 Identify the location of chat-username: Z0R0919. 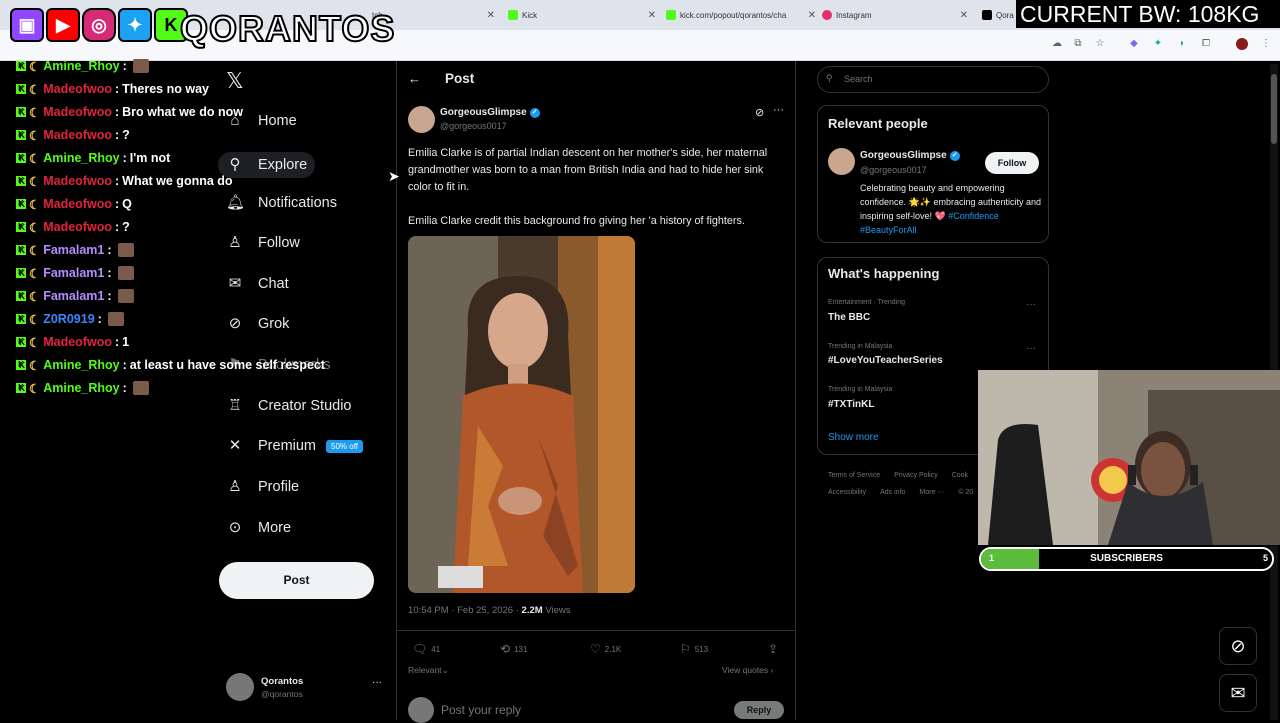
(68, 319).